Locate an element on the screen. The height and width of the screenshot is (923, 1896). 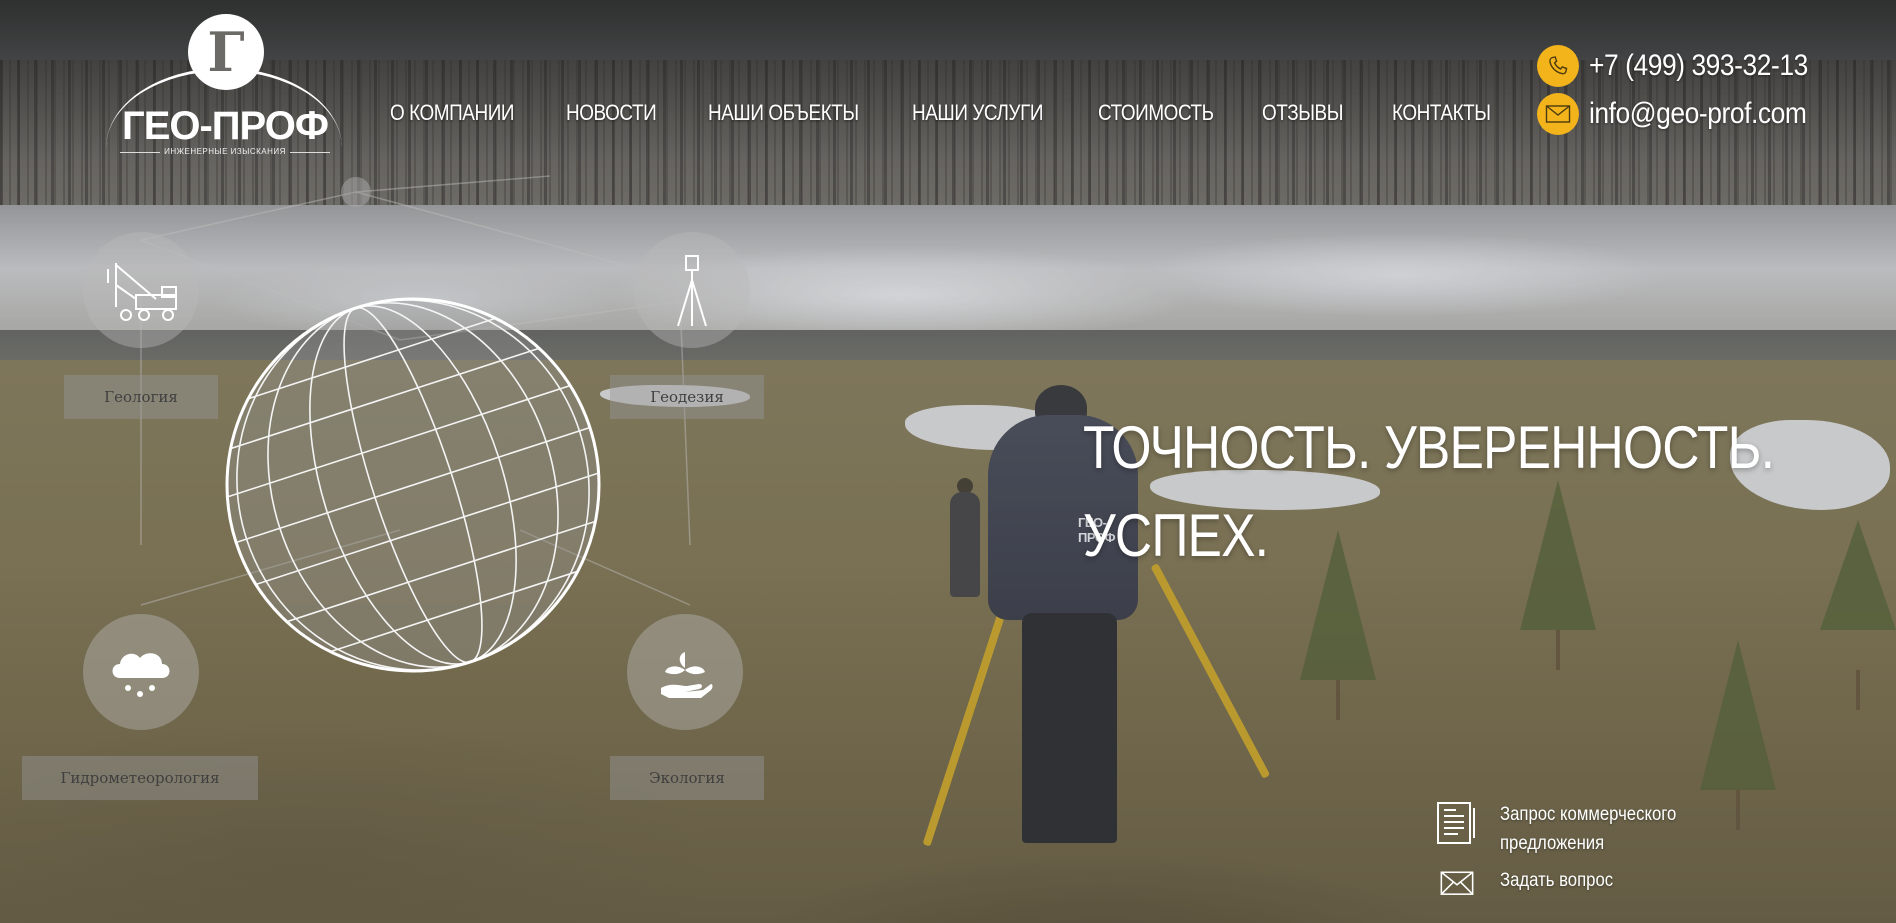
email-address: info@geo-prof.com is located at coordinates (1698, 113).